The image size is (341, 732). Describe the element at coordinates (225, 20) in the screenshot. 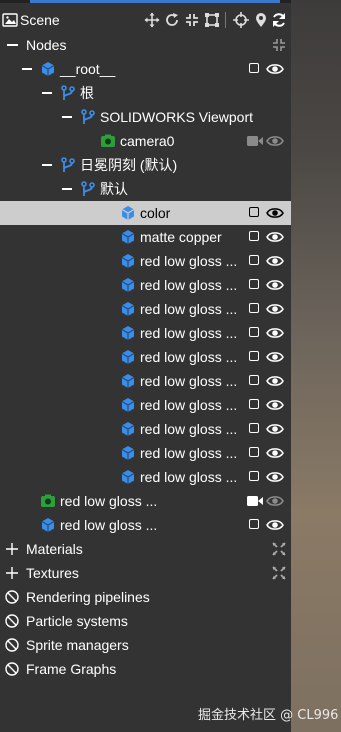

I see `toolbar-divider` at that location.